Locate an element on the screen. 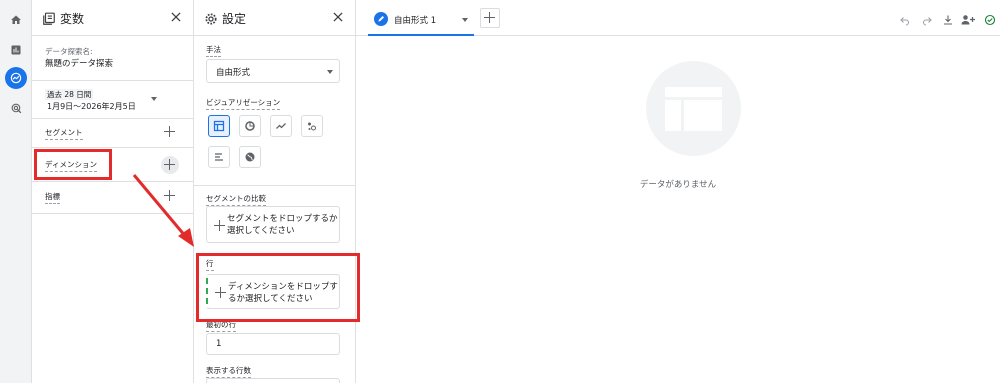 This screenshot has width=1000, height=383. annotation-arrow is located at coordinates (163, 210).